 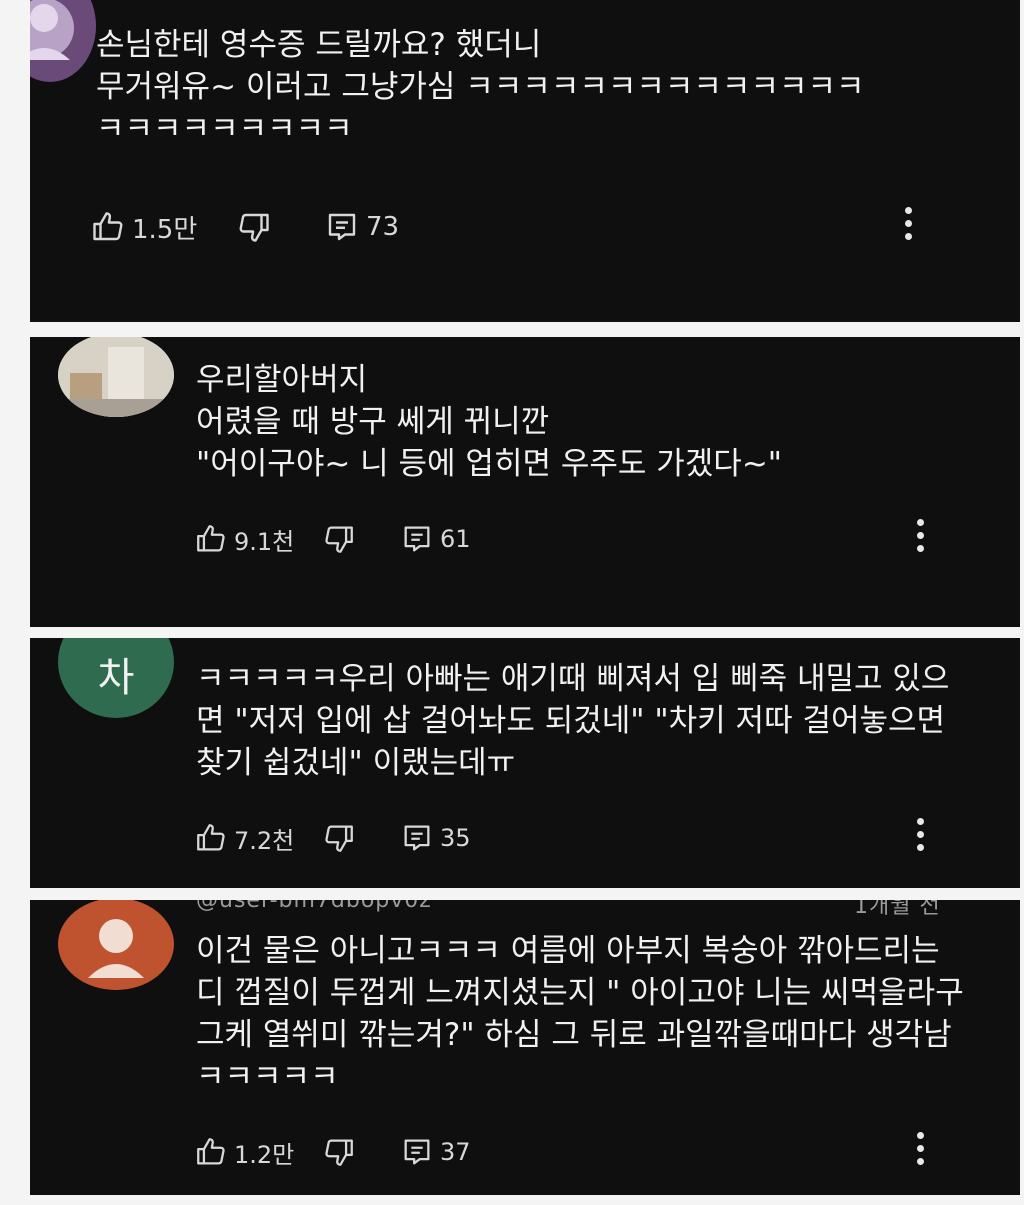 I want to click on user-avatar: 차, so click(x=116, y=678).